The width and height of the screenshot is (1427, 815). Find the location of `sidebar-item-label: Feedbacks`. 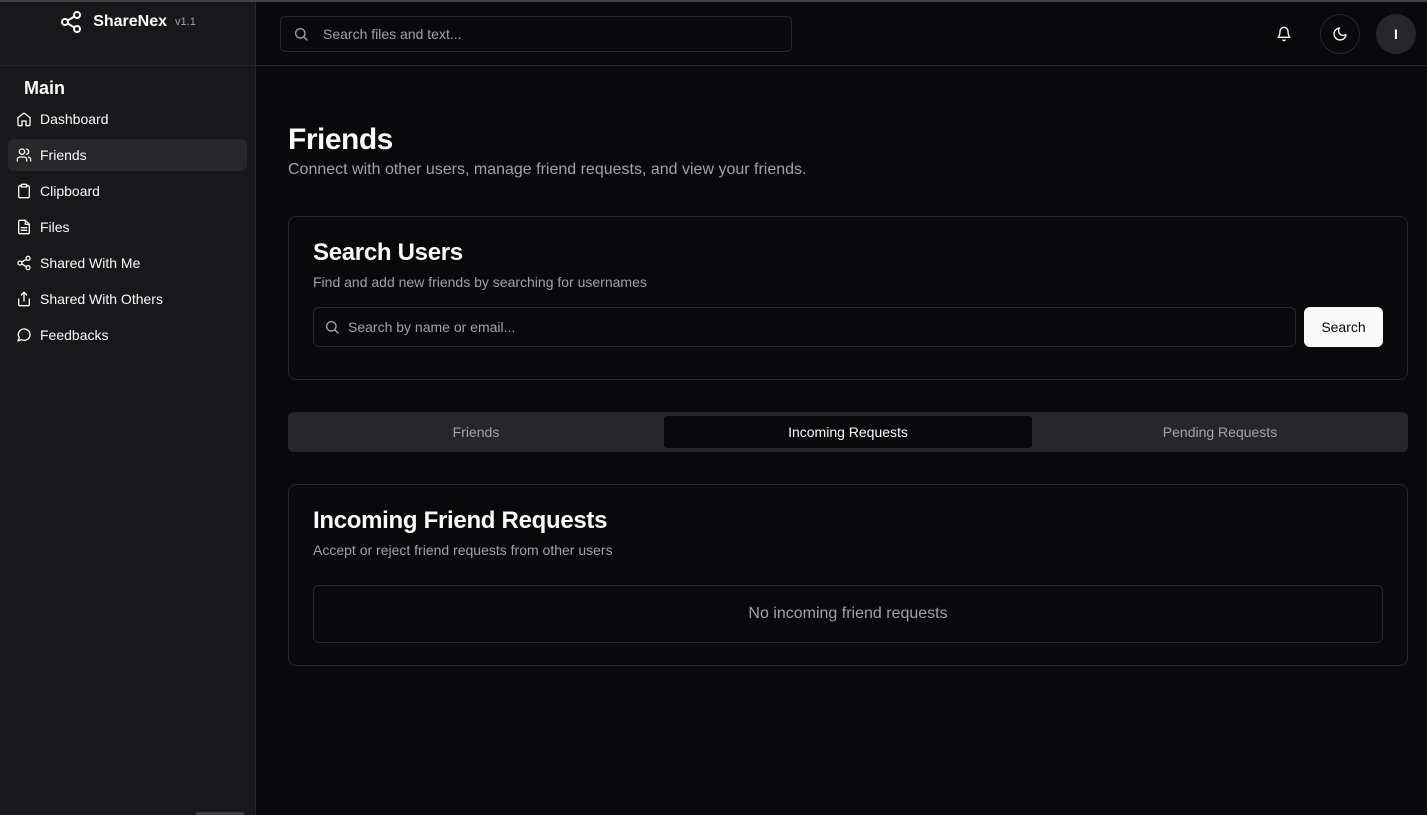

sidebar-item-label: Feedbacks is located at coordinates (74, 335).